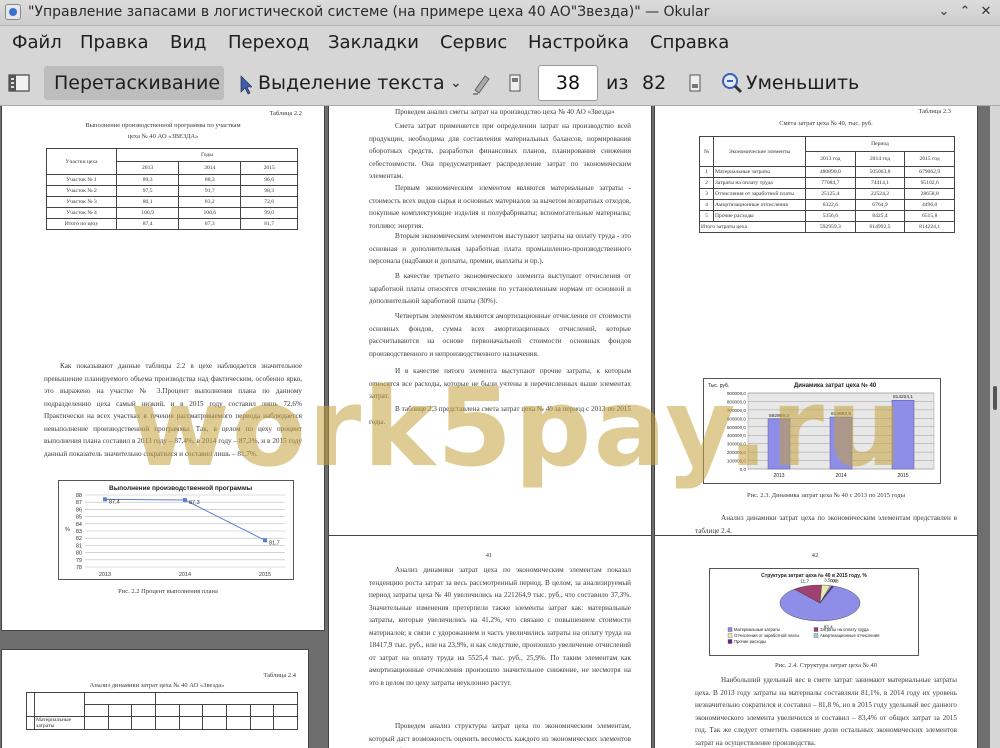 Image resolution: width=1000 pixels, height=748 pixels. I want to click on table-cell: 87,4, so click(147, 224).